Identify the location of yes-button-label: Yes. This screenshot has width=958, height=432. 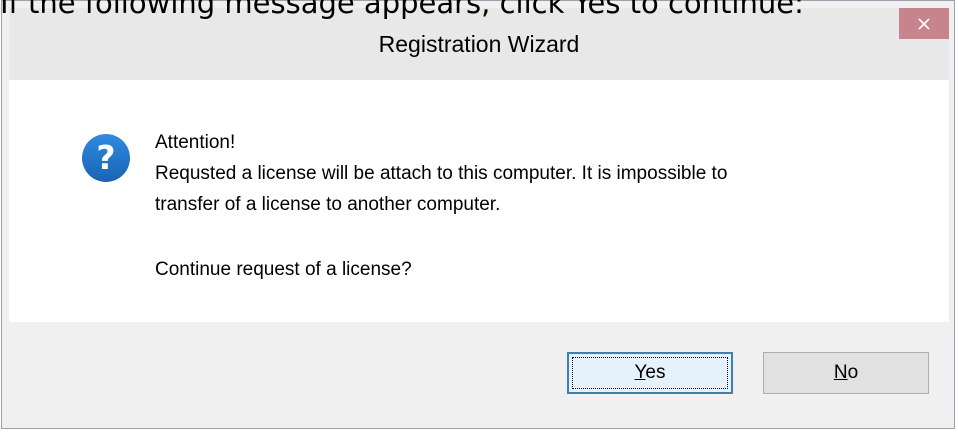
(650, 372).